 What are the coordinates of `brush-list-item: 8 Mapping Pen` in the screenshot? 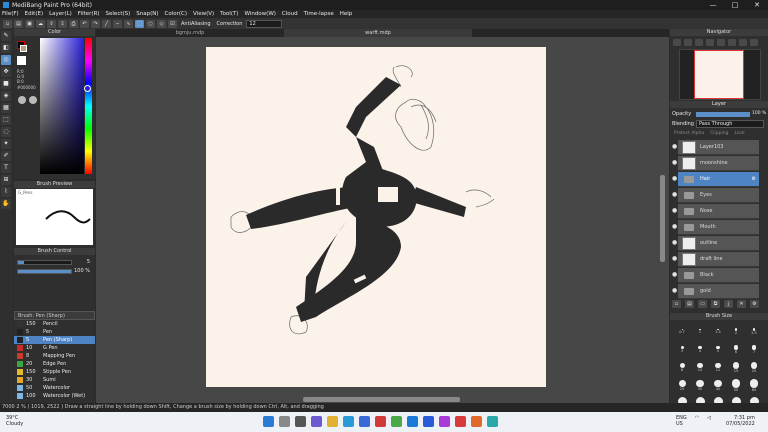 It's located at (54, 356).